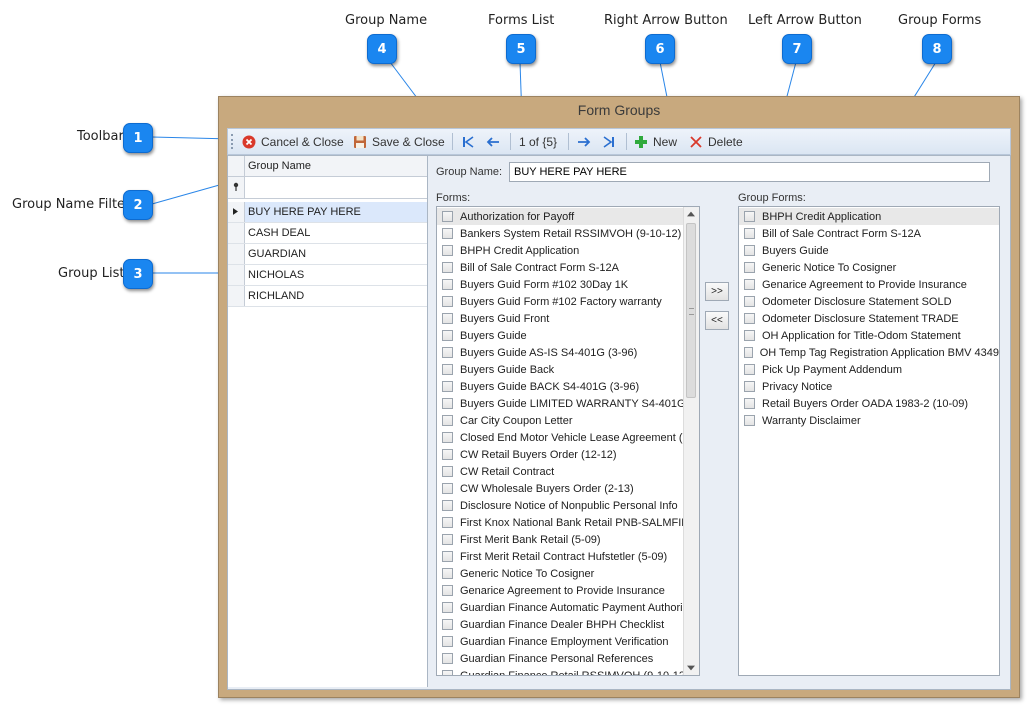  Describe the element at coordinates (568, 471) in the screenshot. I see `list-item: CW Retail Contract` at that location.